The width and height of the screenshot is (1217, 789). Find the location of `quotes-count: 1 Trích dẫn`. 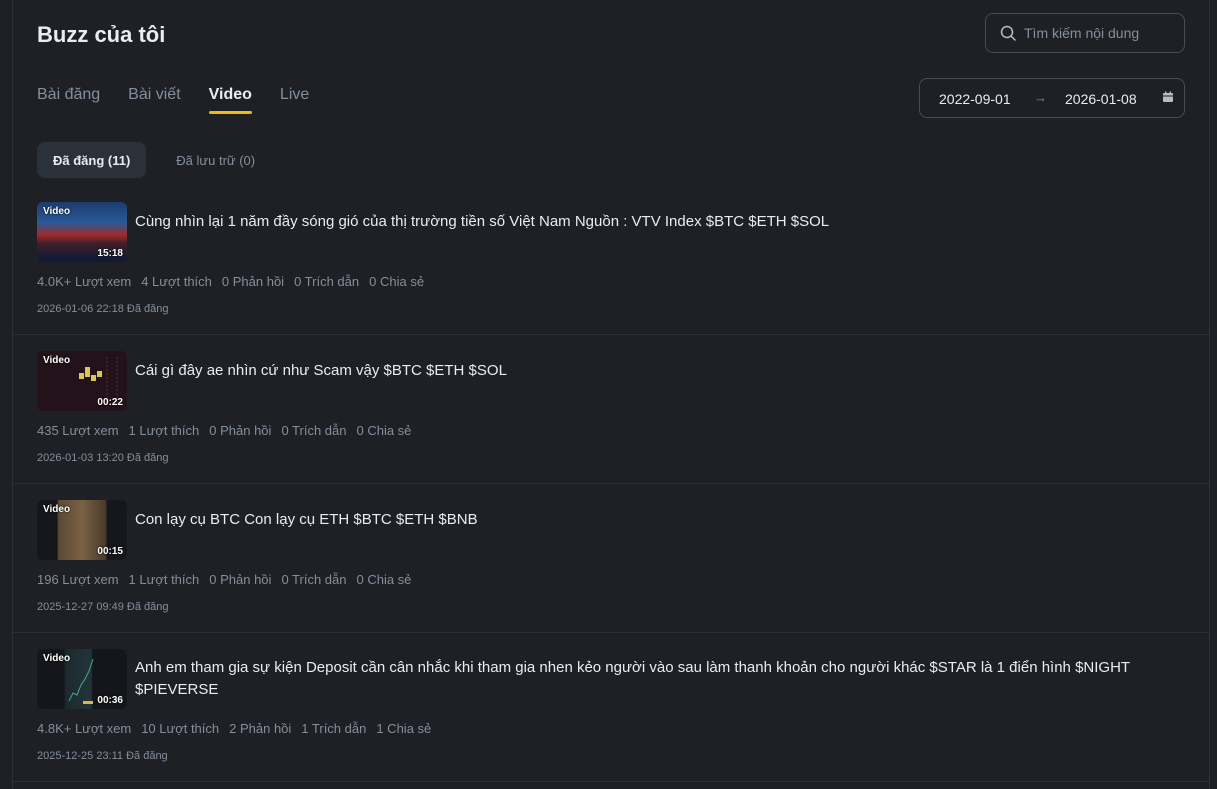

quotes-count: 1 Trích dẫn is located at coordinates (334, 728).